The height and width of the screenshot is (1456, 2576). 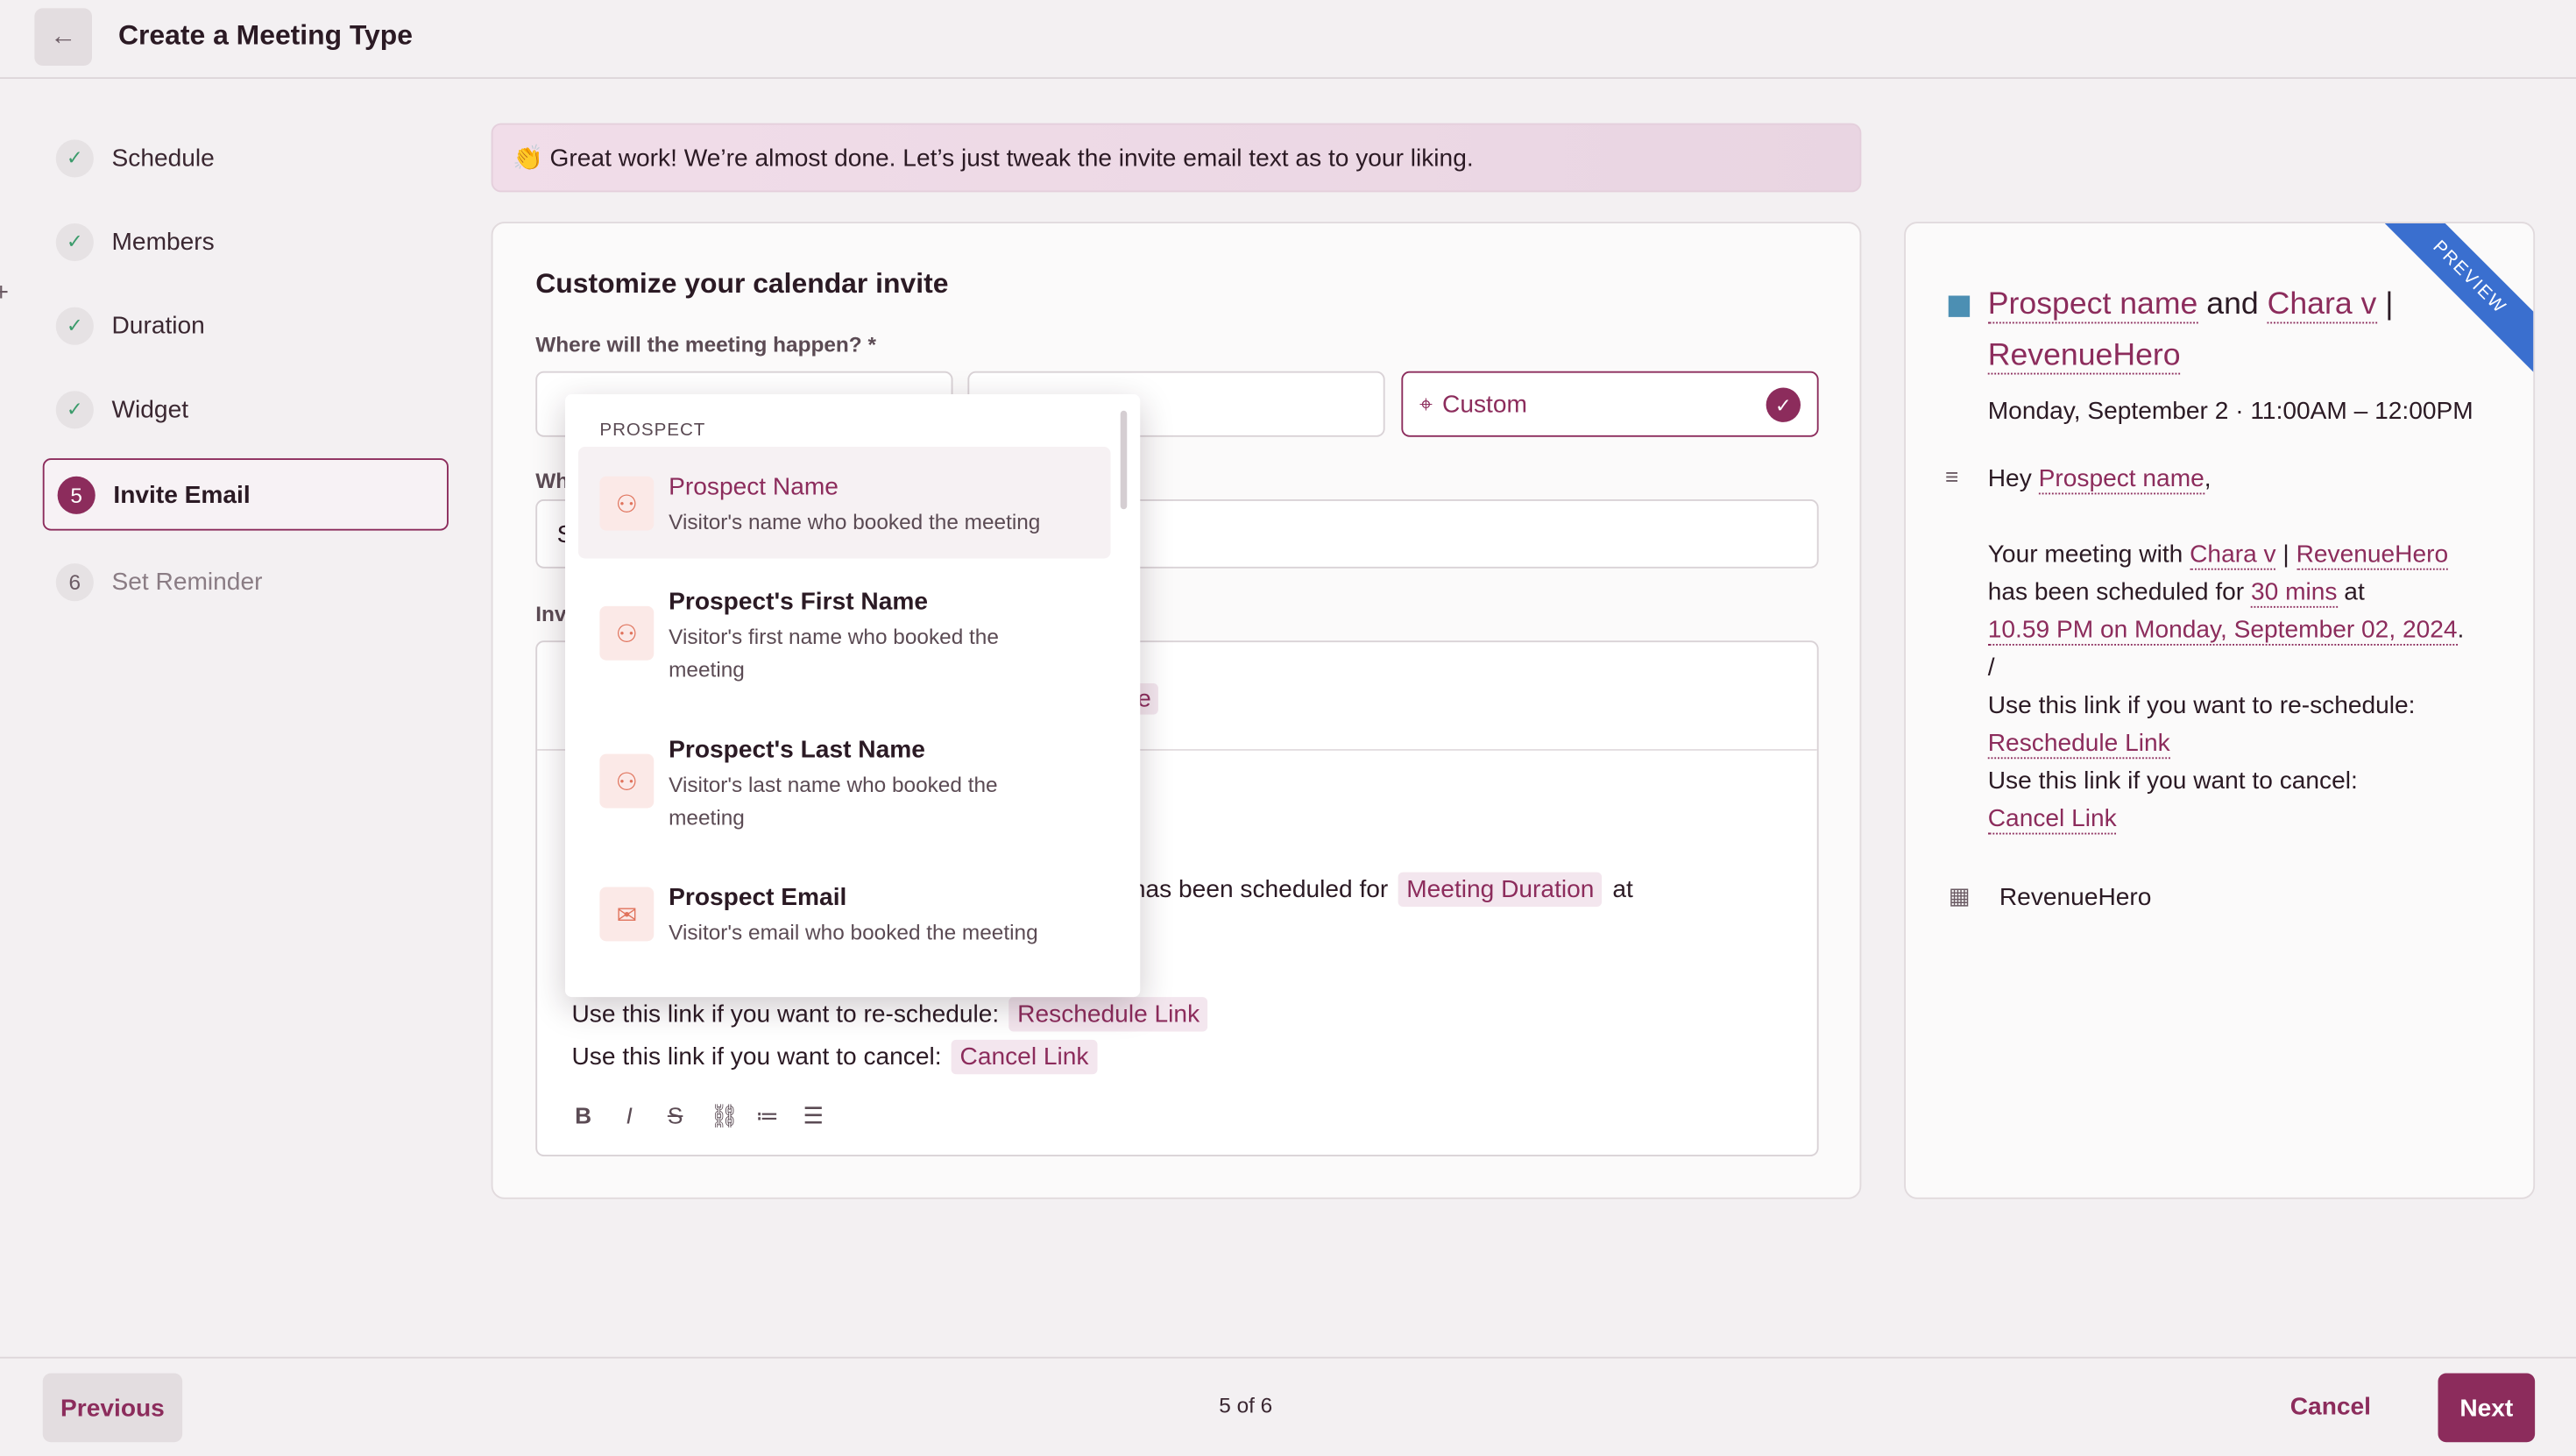 What do you see at coordinates (246, 241) in the screenshot?
I see `step-members: ✓ Members` at bounding box center [246, 241].